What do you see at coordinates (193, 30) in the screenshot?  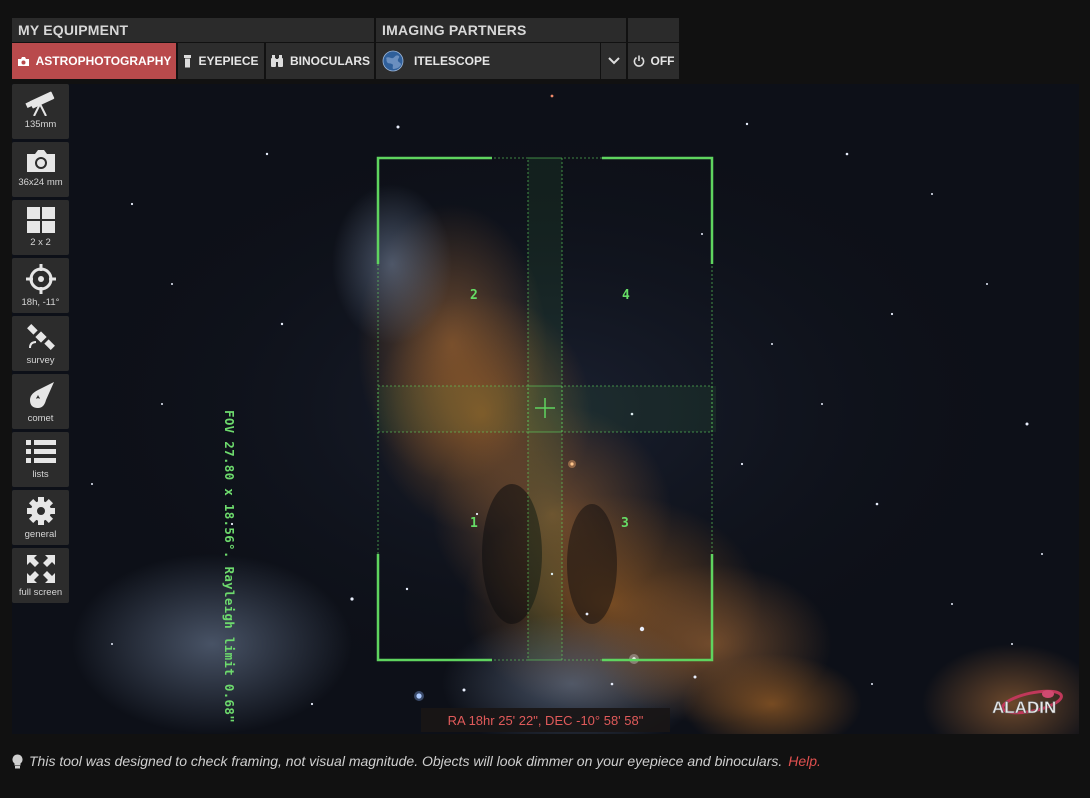 I see `my-equipment-header: MY EQUIPMENT` at bounding box center [193, 30].